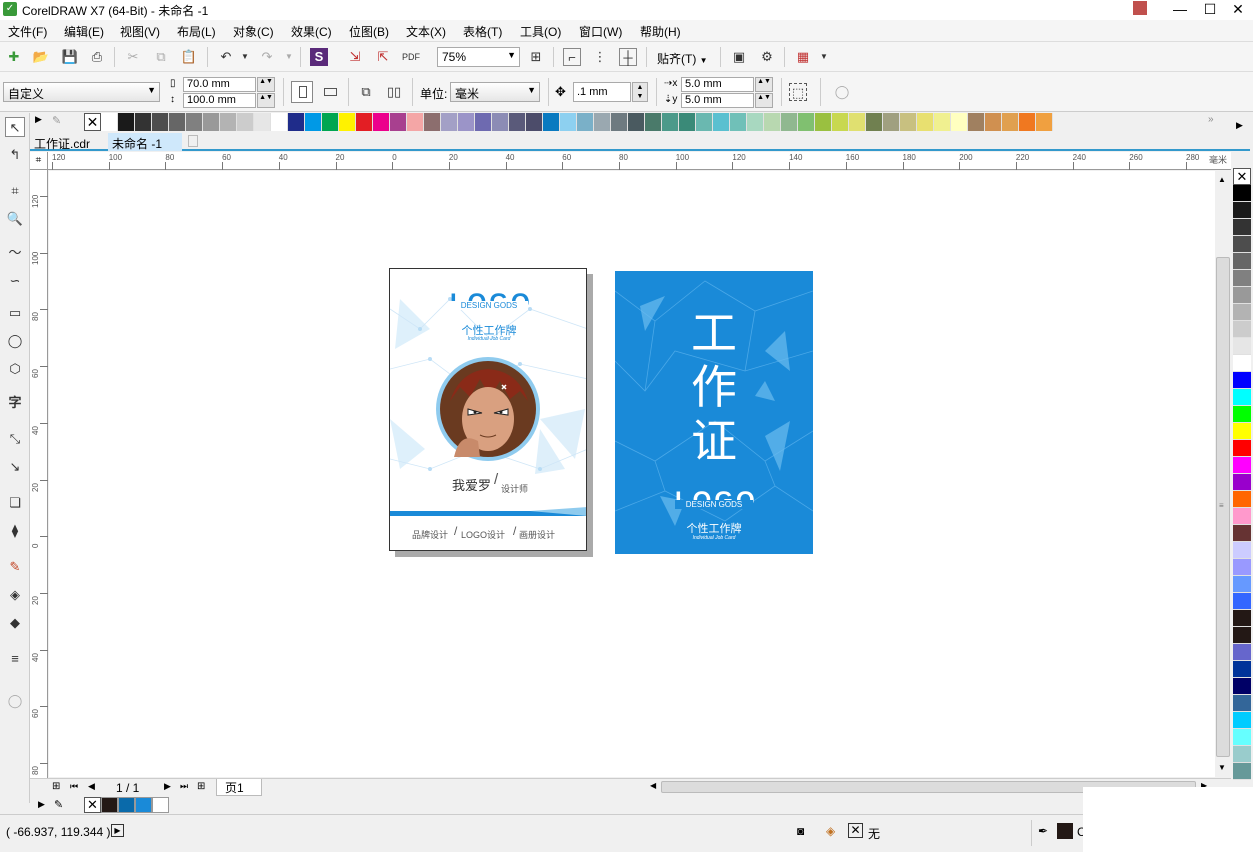 The height and width of the screenshot is (852, 1253). What do you see at coordinates (189, 57) in the screenshot?
I see `paste-icon: 📋` at bounding box center [189, 57].